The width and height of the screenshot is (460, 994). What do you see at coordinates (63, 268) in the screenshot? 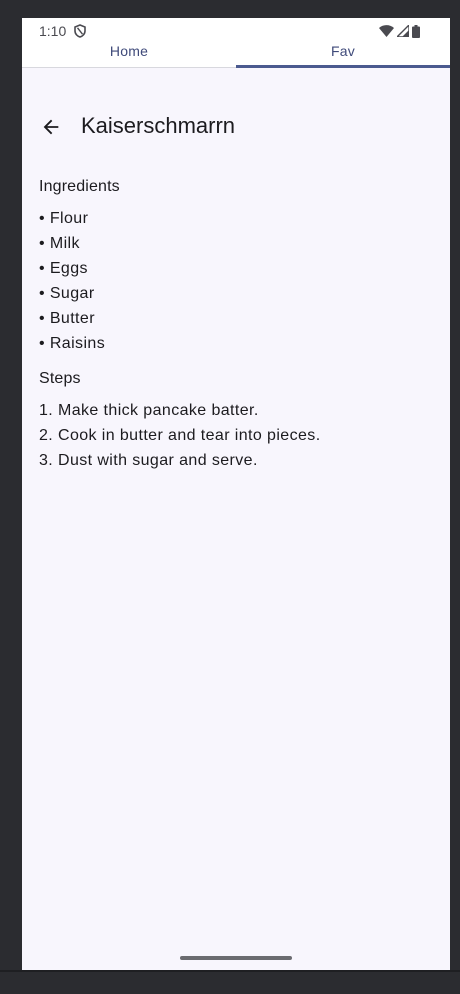
I see `ingredient-item: • Eggs` at bounding box center [63, 268].